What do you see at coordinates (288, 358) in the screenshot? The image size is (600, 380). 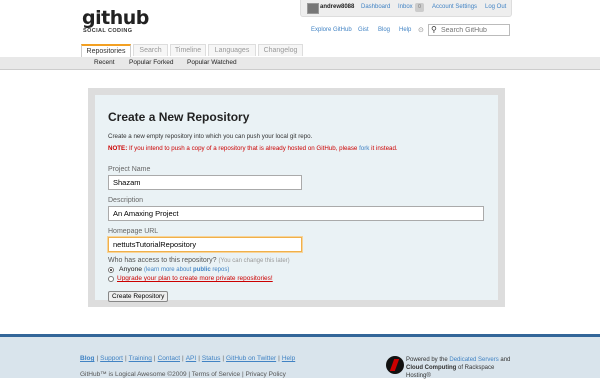 I see `footer-link-help: Help` at bounding box center [288, 358].